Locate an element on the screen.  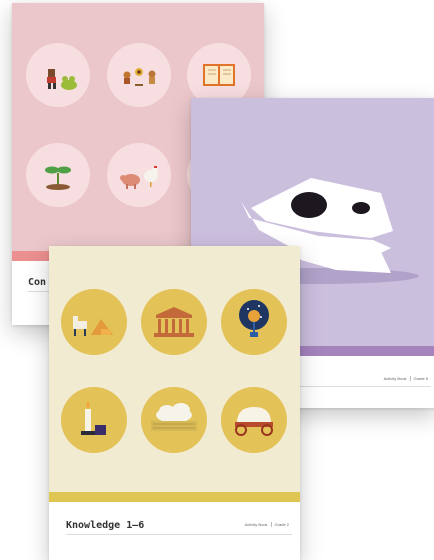
cloud-field-icon is located at coordinates (174, 420).